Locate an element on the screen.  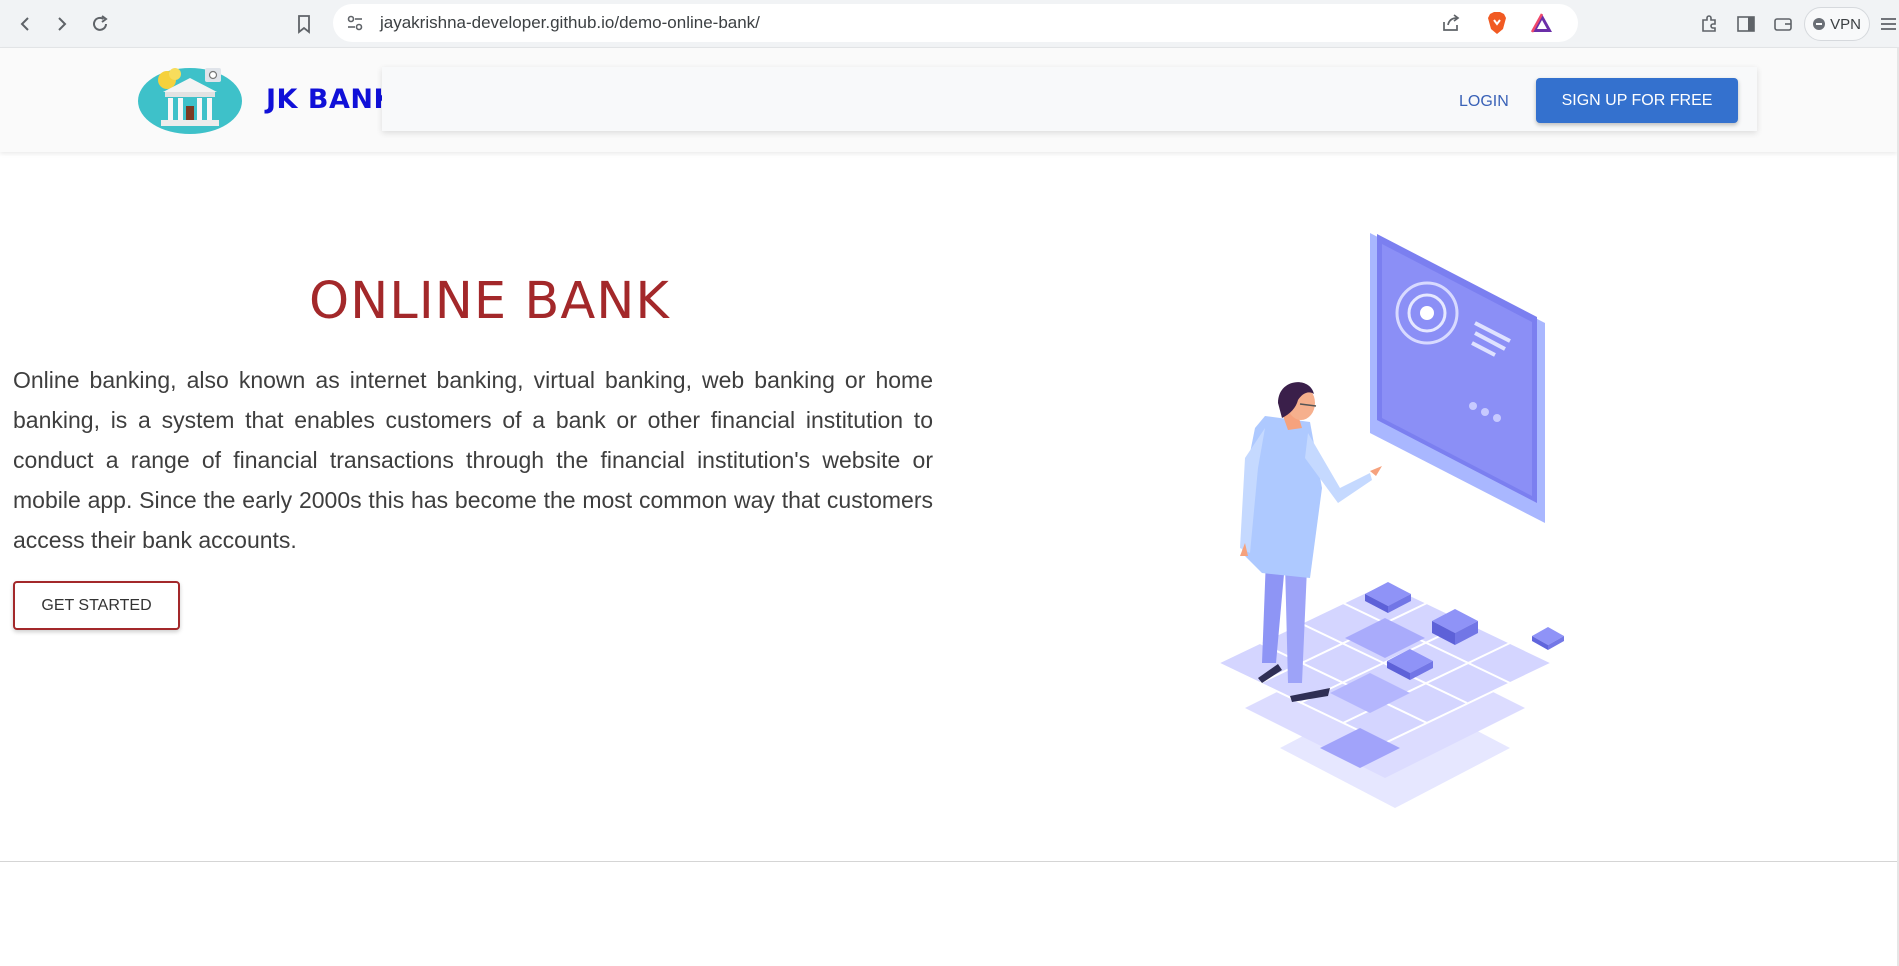
login-link: LOGIN is located at coordinates (1484, 102).